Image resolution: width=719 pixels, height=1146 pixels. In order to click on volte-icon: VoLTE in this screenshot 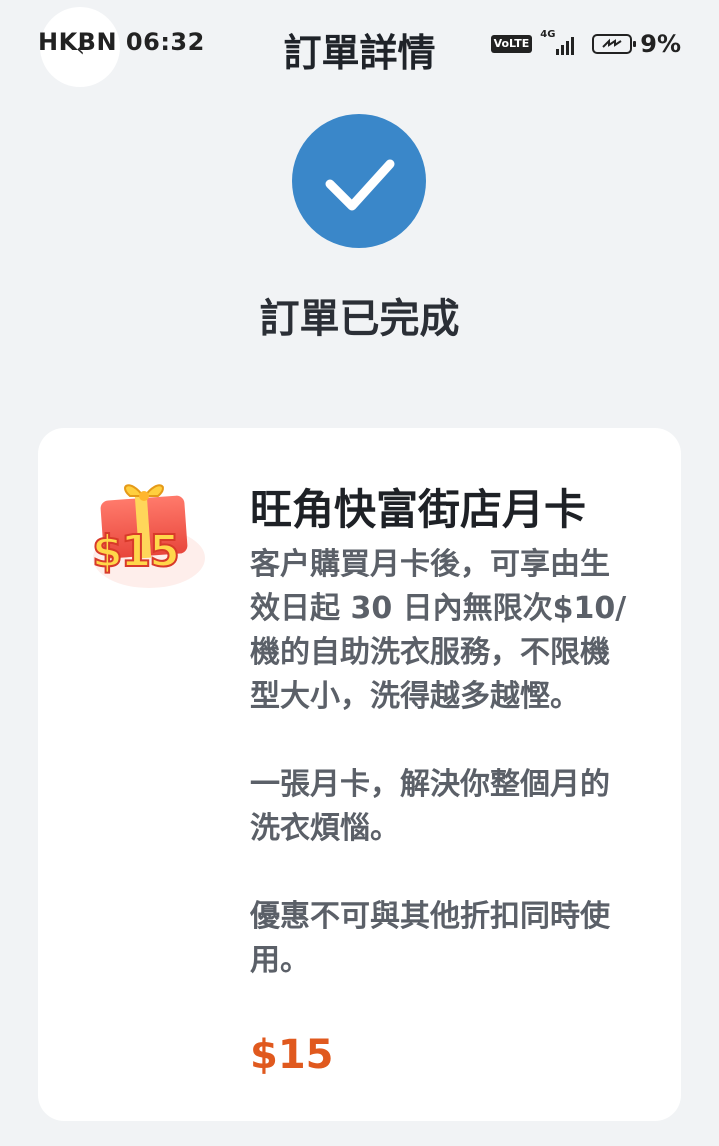, I will do `click(511, 44)`.